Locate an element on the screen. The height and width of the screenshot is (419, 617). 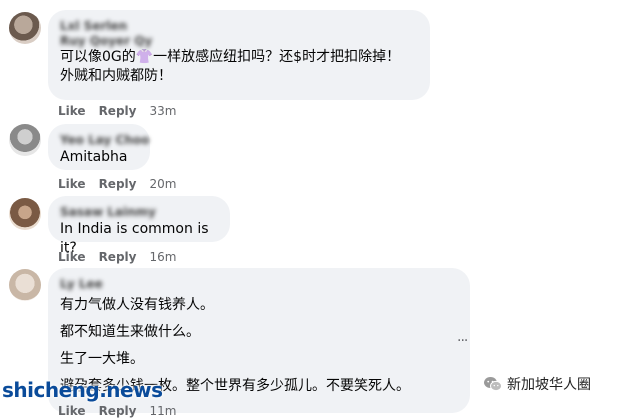
comment-author: Lxl Serlen is located at coordinates (115, 26).